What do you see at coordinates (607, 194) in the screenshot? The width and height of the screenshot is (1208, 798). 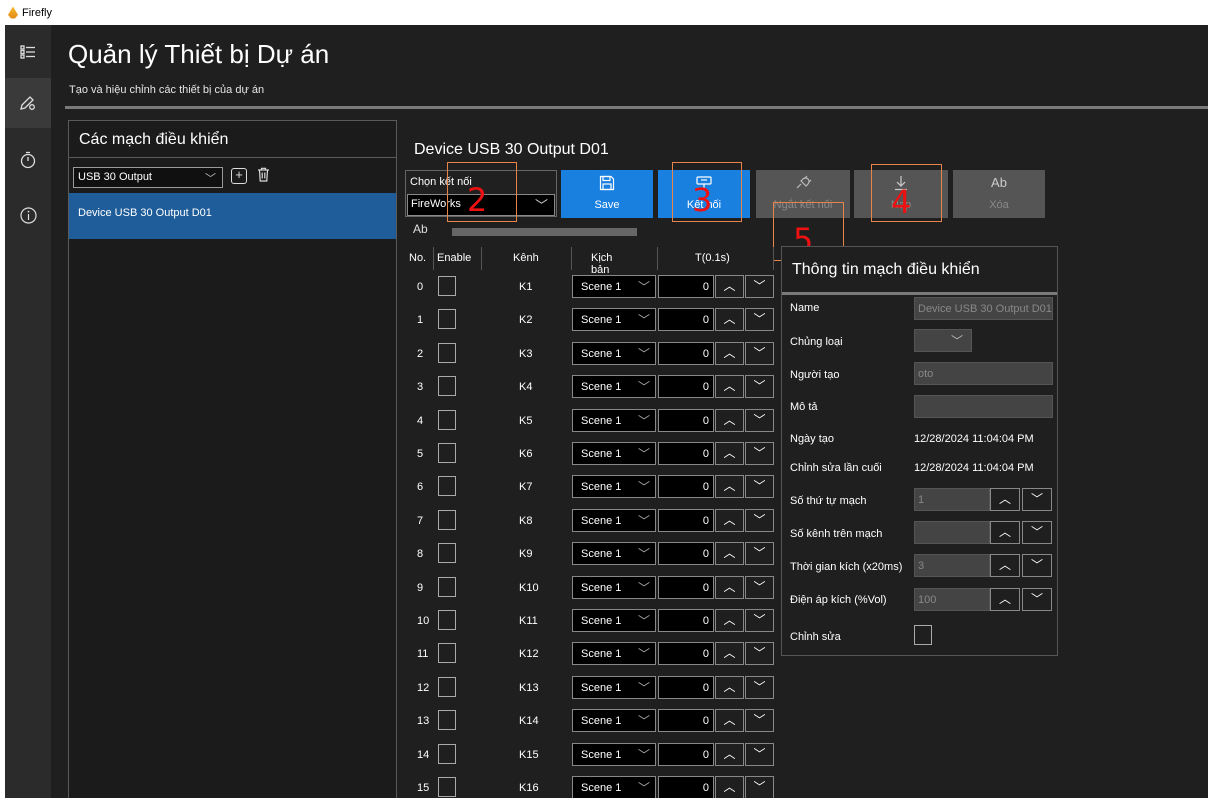 I see `save-button: Save` at bounding box center [607, 194].